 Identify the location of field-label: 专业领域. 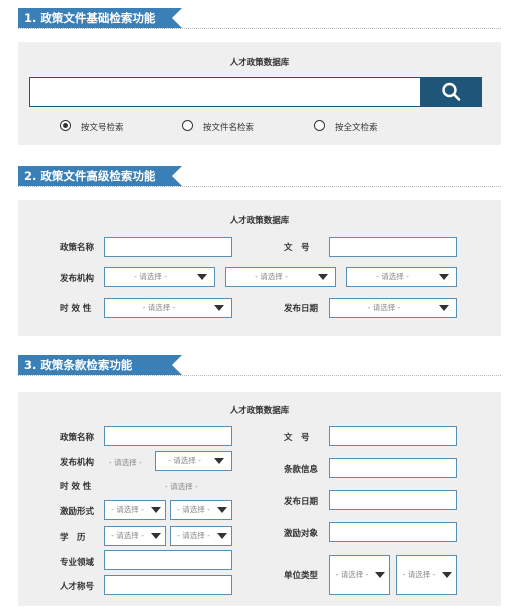
(77, 563).